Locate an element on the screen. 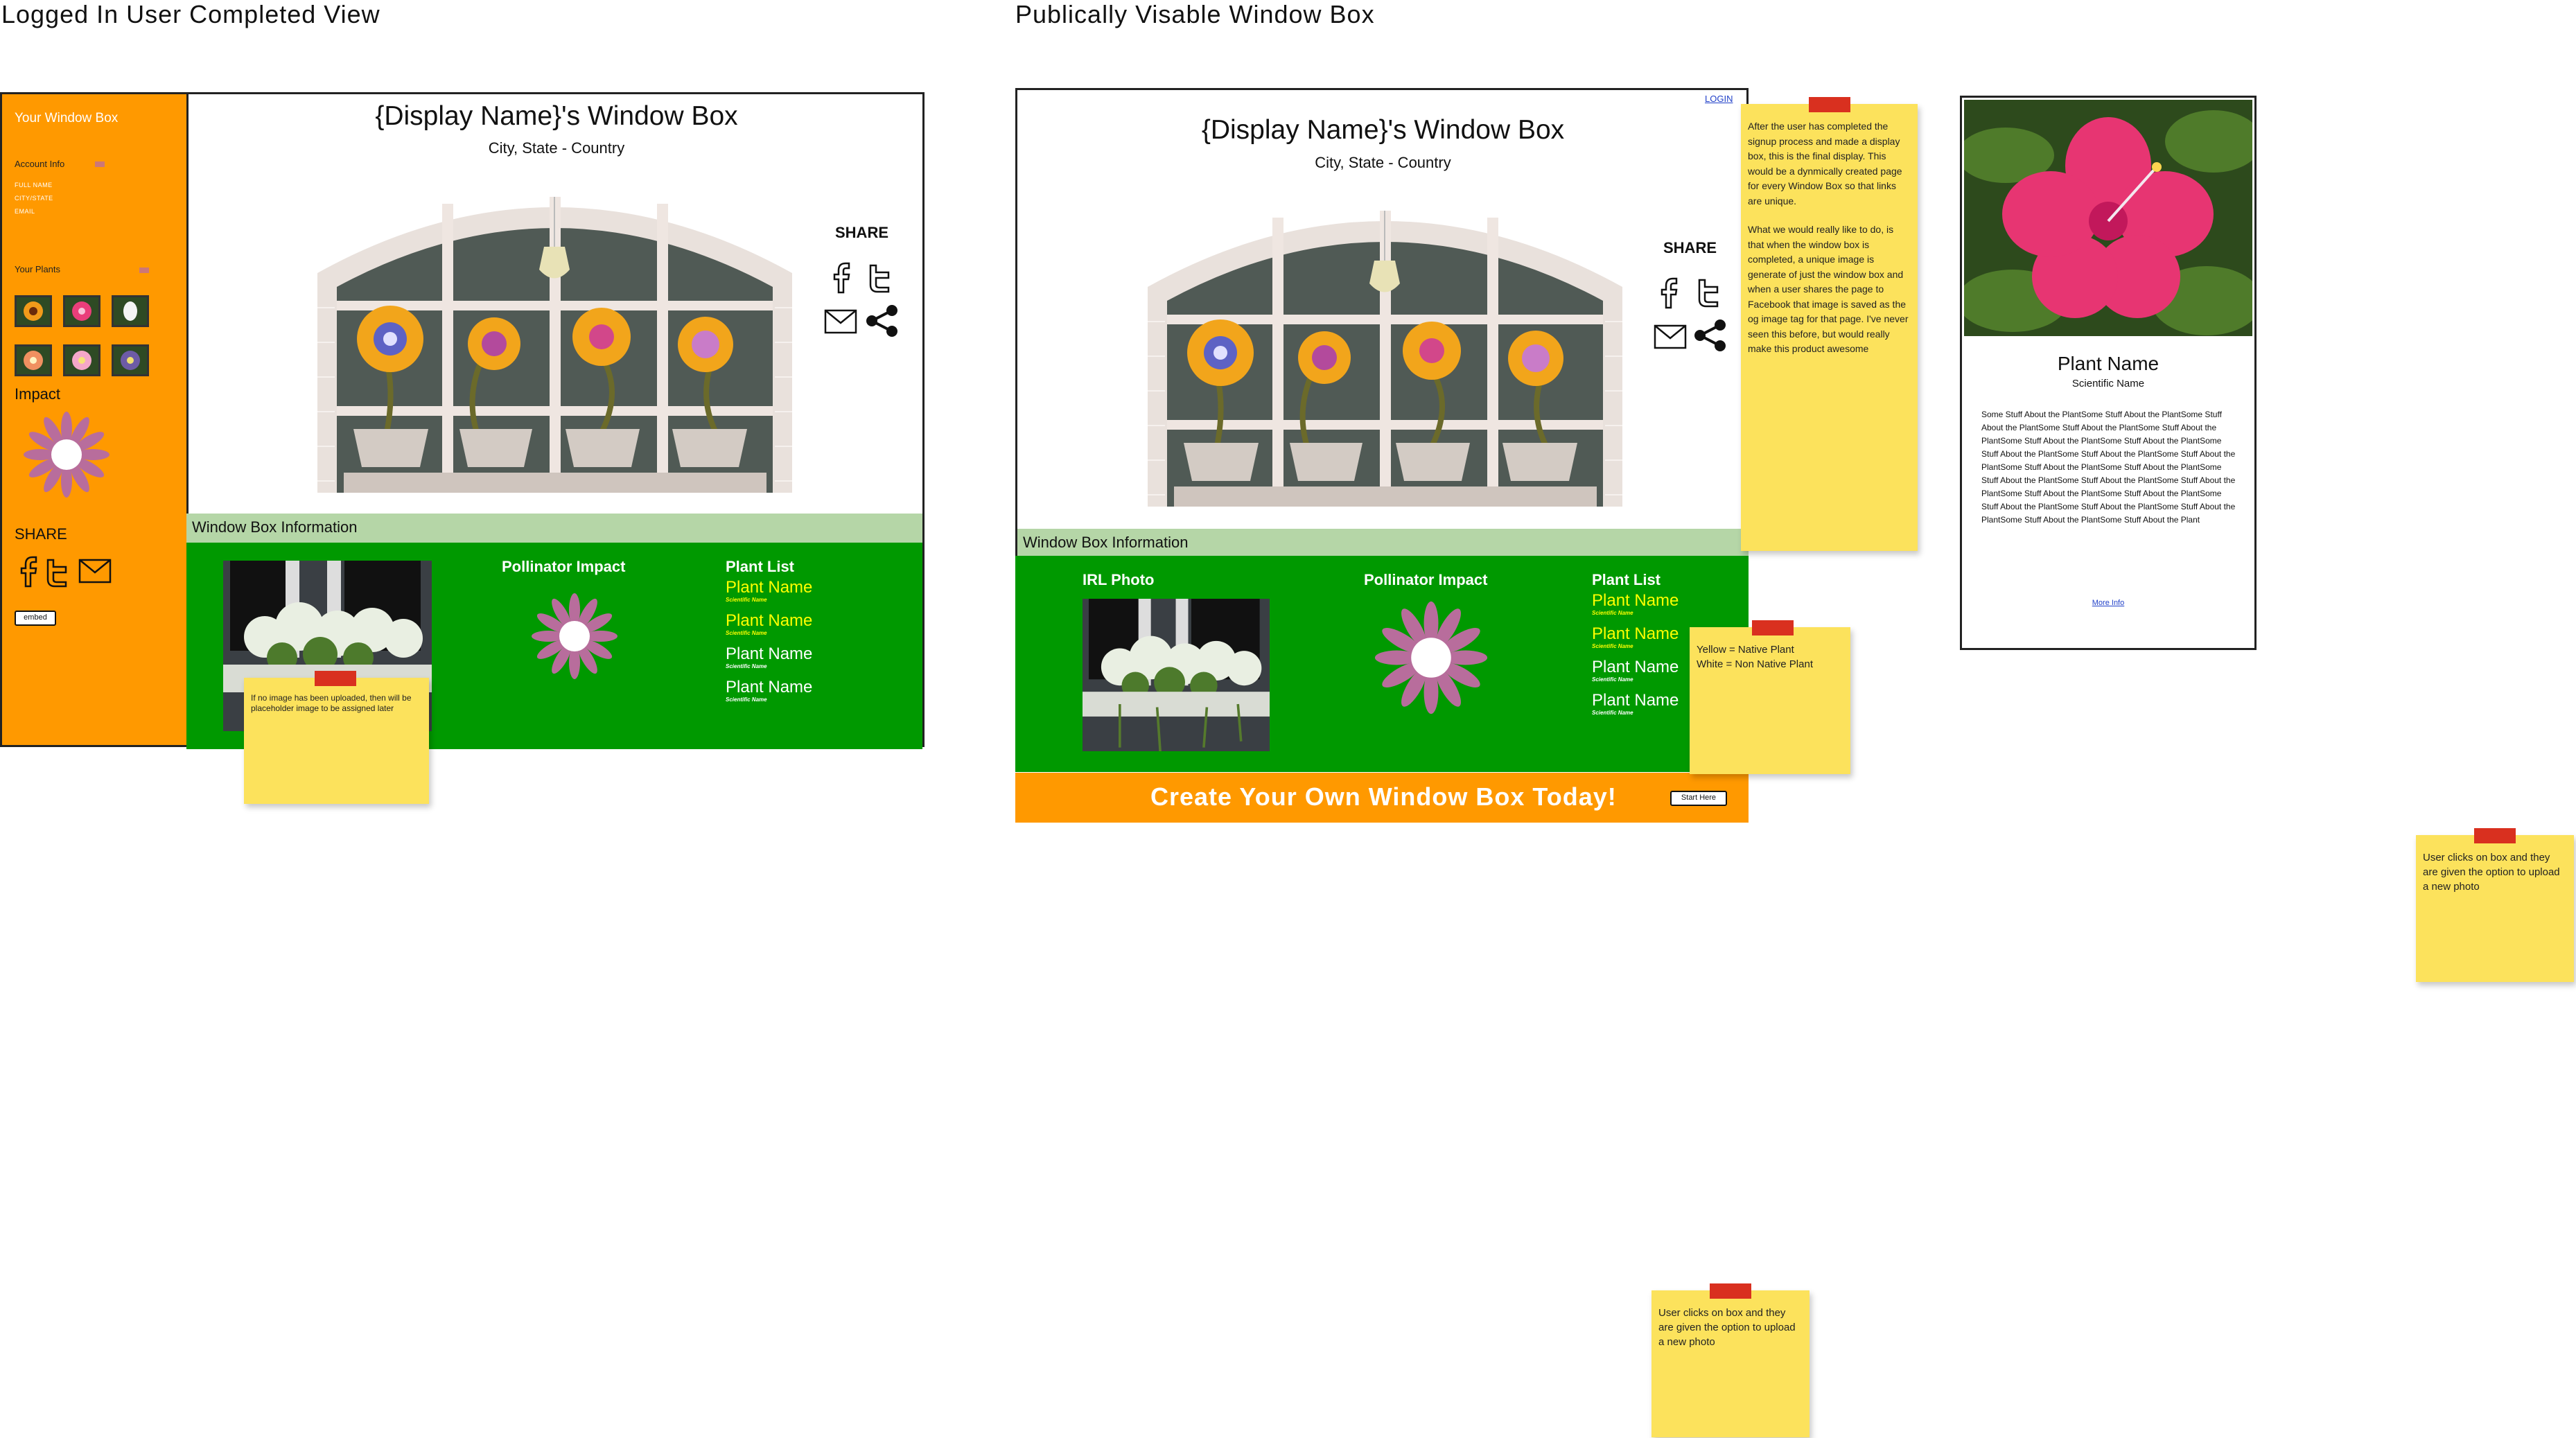 The image size is (2576, 1438). login-link: LOGIN is located at coordinates (1719, 99).